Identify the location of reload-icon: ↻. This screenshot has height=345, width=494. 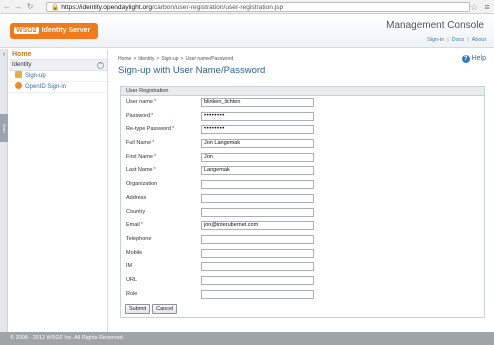
(30, 7).